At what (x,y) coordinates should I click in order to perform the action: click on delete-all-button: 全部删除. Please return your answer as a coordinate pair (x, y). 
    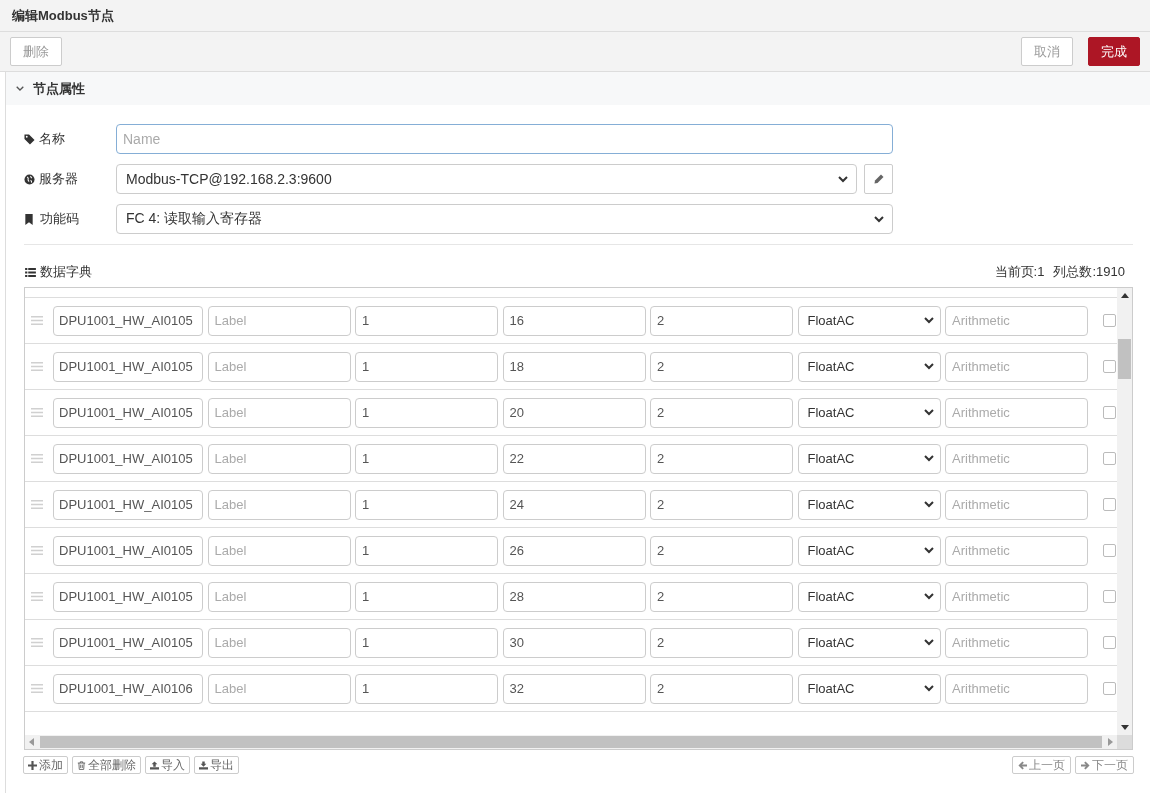
    Looking at the image, I should click on (106, 765).